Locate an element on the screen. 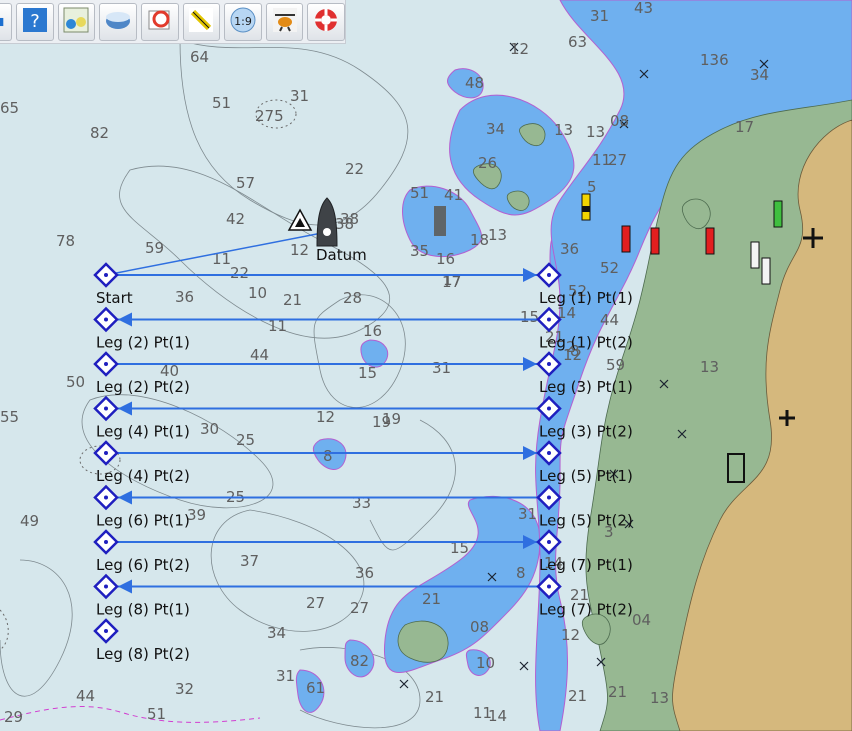 This screenshot has width=852, height=731. waypoint-label: Leg (6) Pt(2) is located at coordinates (143, 565).